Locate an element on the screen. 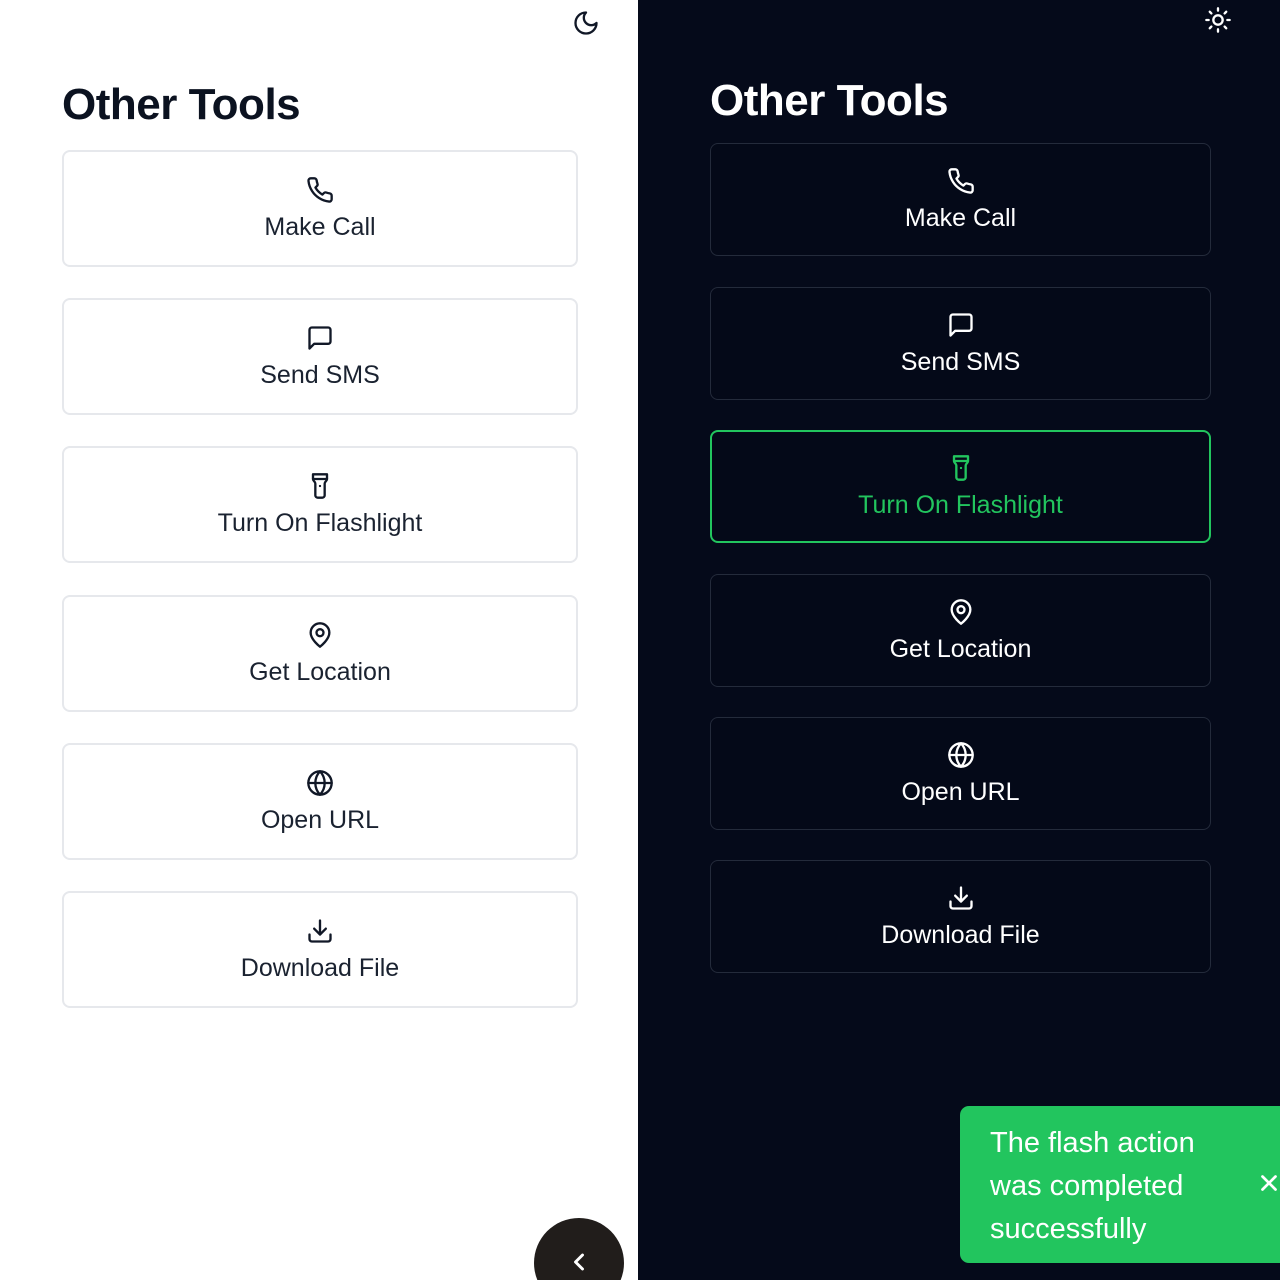 The height and width of the screenshot is (1280, 1280). light-mode-toggle is located at coordinates (1218, 20).